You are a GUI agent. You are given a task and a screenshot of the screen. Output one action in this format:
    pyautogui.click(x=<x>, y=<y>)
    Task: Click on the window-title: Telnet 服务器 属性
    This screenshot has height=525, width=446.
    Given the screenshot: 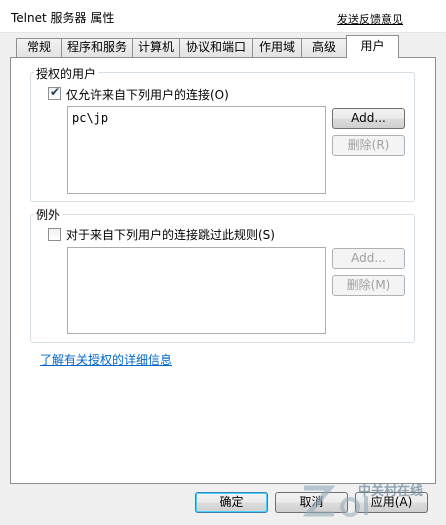 What is the action you would take?
    pyautogui.click(x=63, y=18)
    